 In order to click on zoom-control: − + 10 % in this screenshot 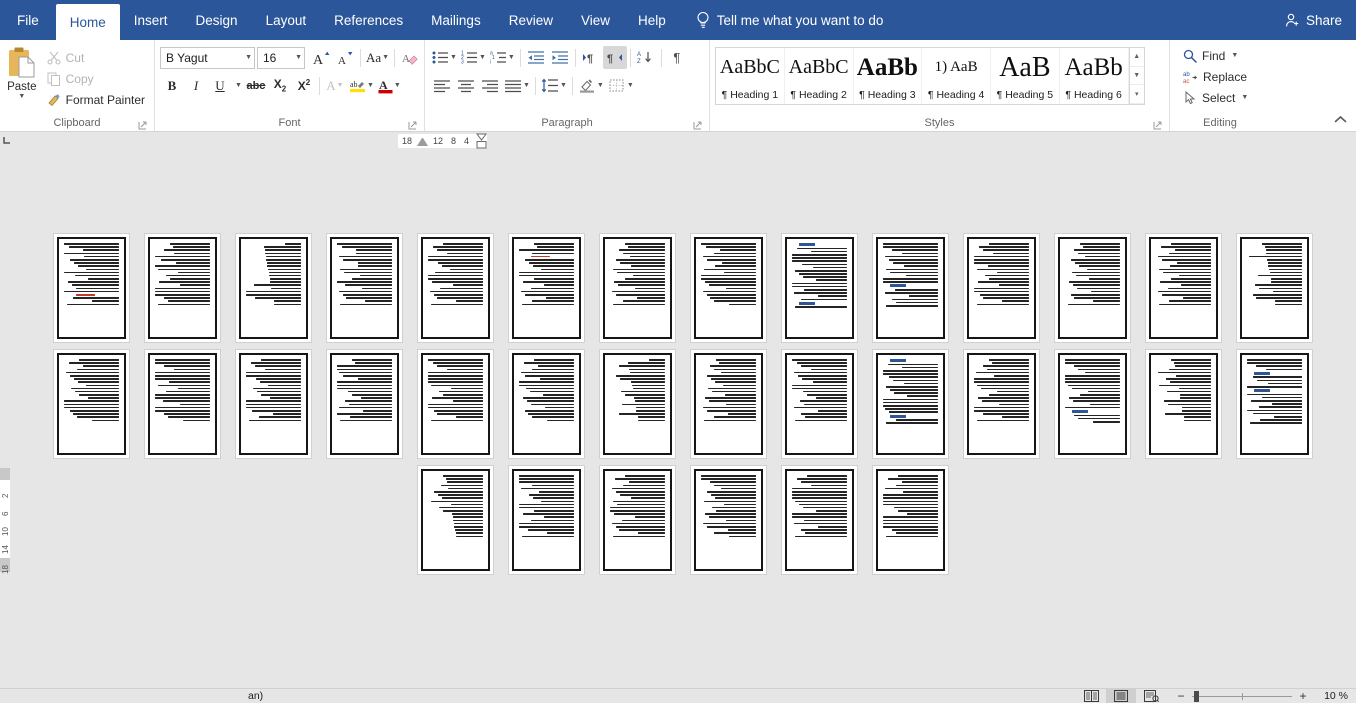, I will do `click(1262, 696)`.